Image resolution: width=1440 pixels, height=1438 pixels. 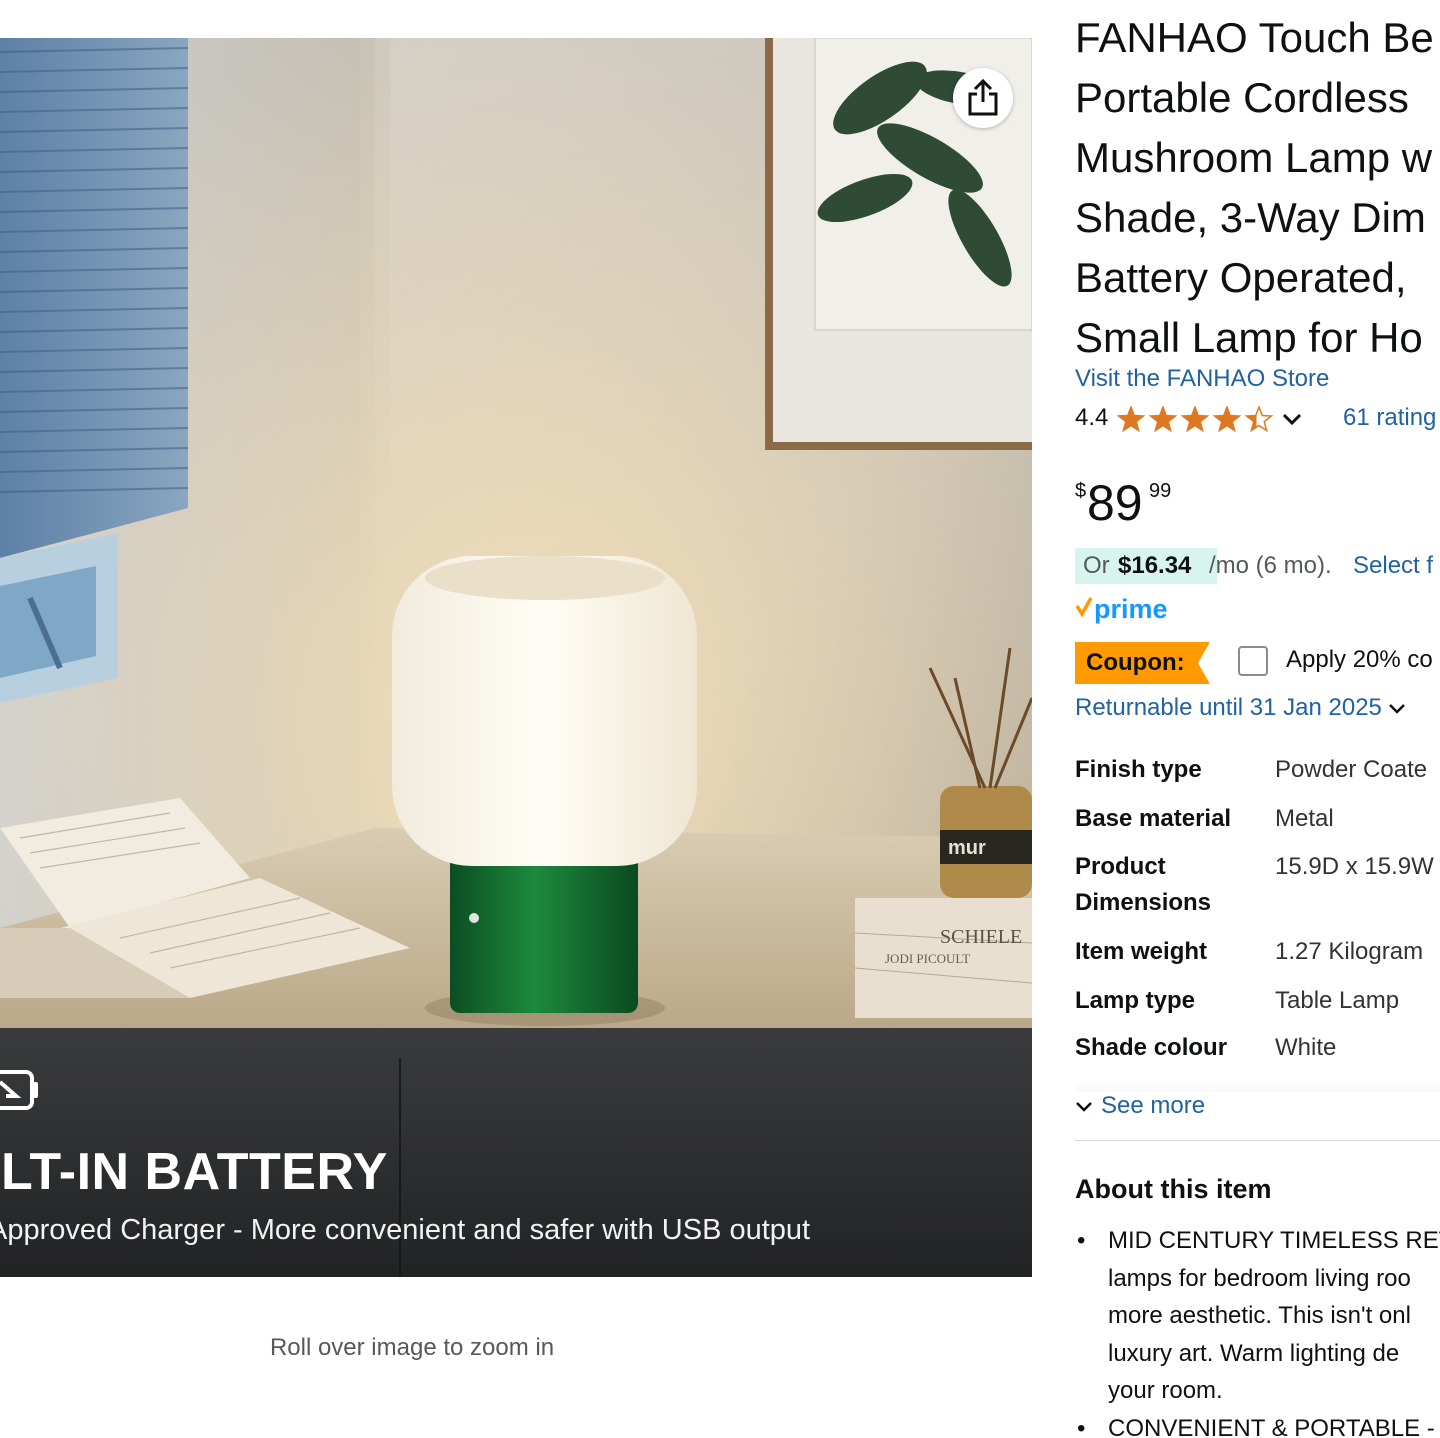 What do you see at coordinates (1306, 1047) in the screenshot?
I see `spec-value: White` at bounding box center [1306, 1047].